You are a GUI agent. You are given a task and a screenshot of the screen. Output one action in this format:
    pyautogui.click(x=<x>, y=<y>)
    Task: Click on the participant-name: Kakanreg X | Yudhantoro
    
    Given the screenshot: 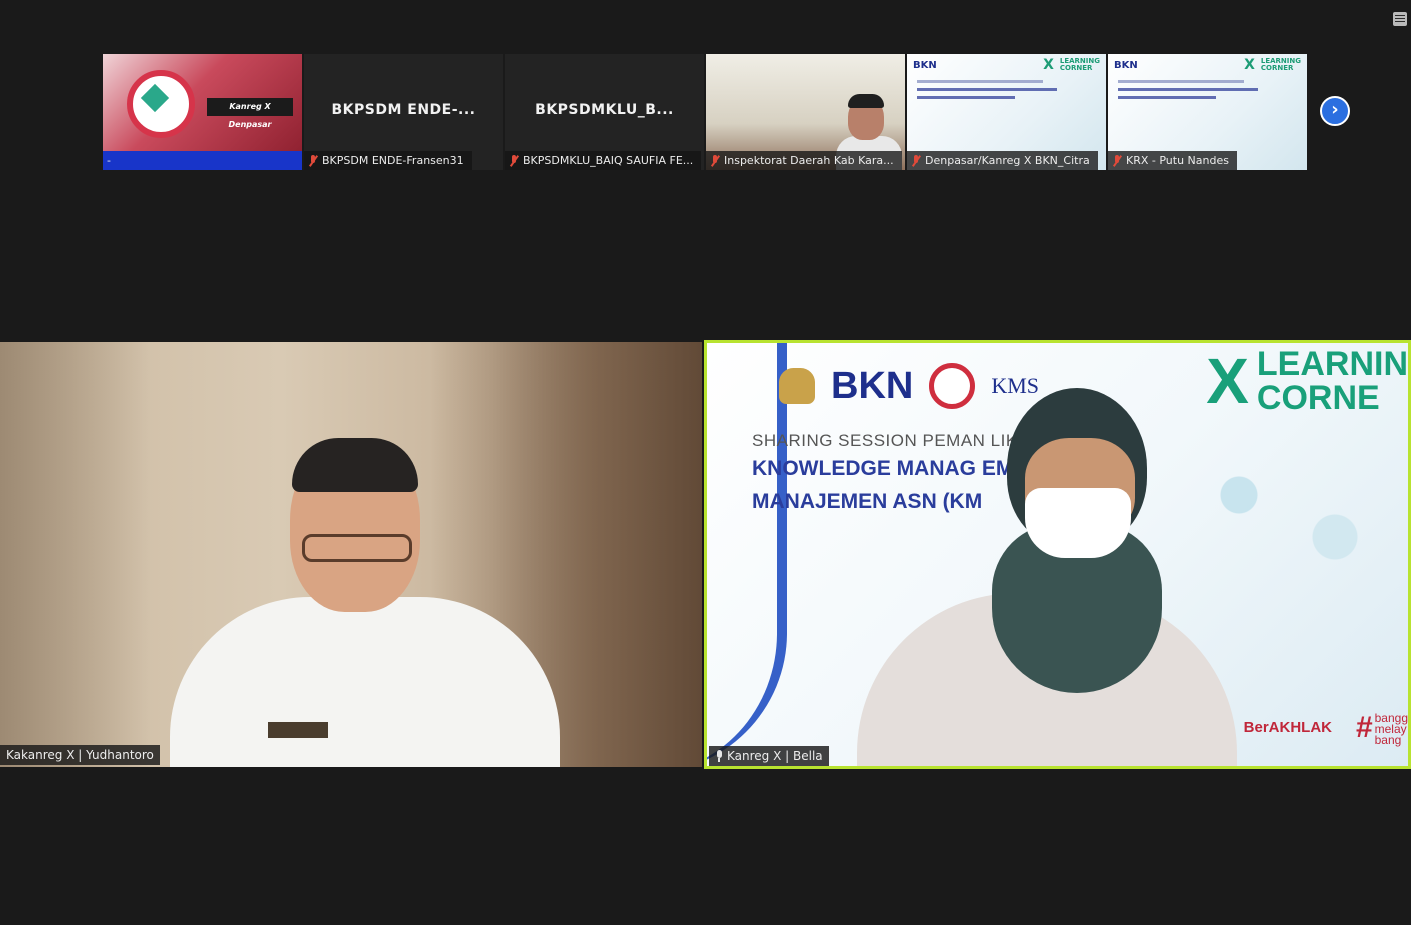 What is the action you would take?
    pyautogui.click(x=80, y=755)
    